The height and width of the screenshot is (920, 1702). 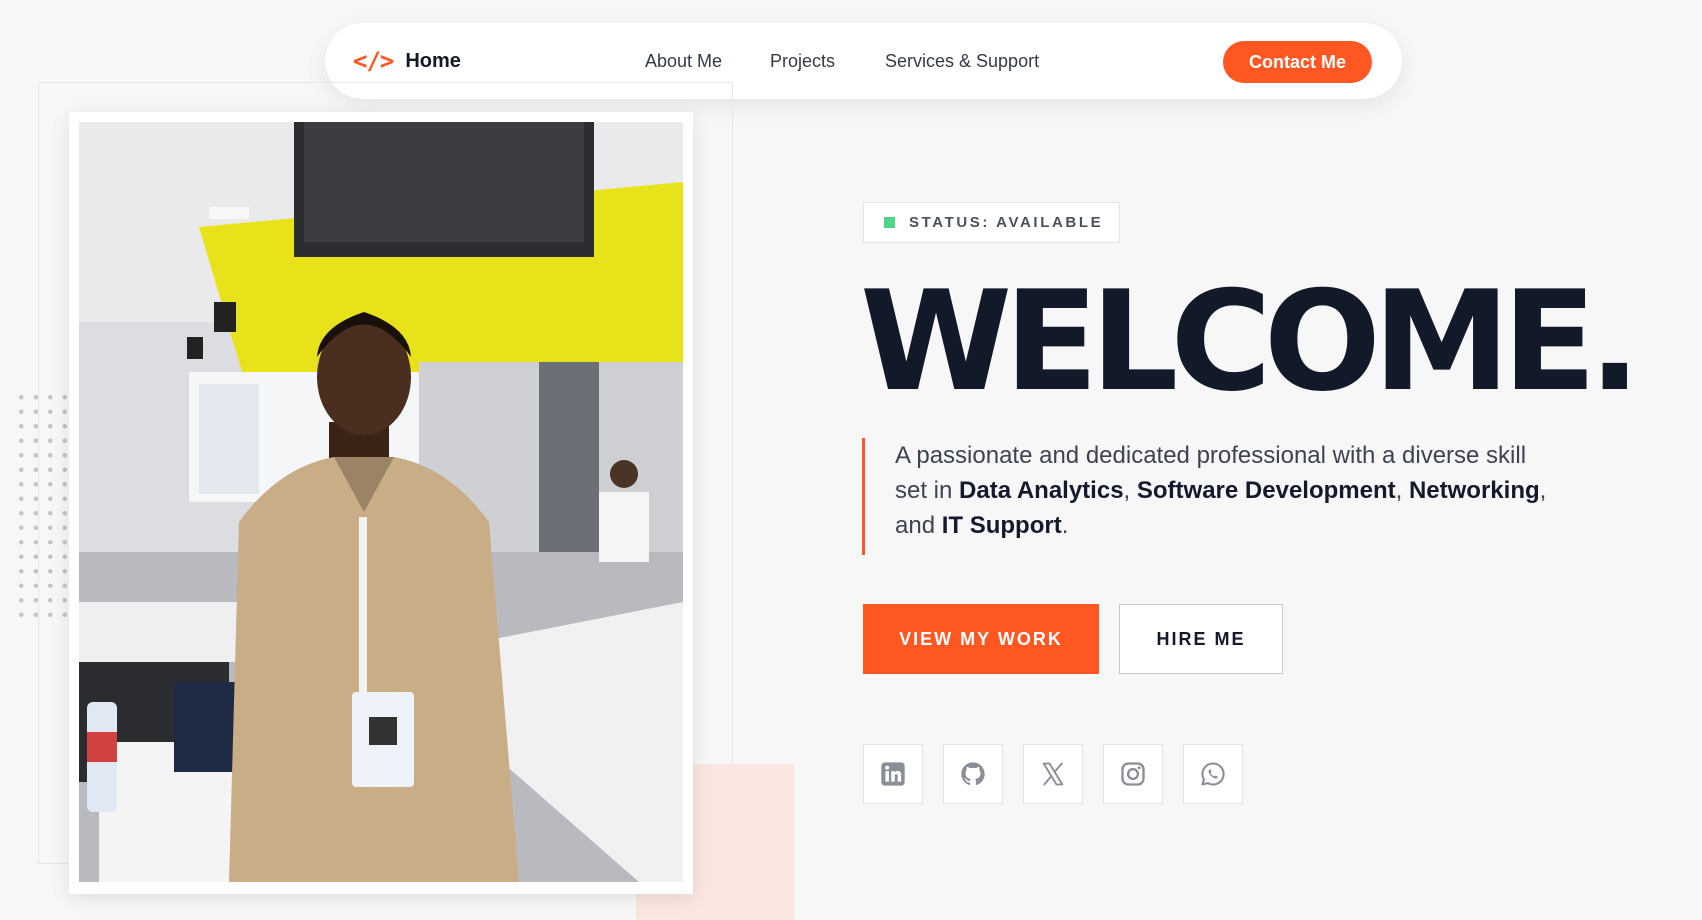 I want to click on github-icon, so click(x=973, y=773).